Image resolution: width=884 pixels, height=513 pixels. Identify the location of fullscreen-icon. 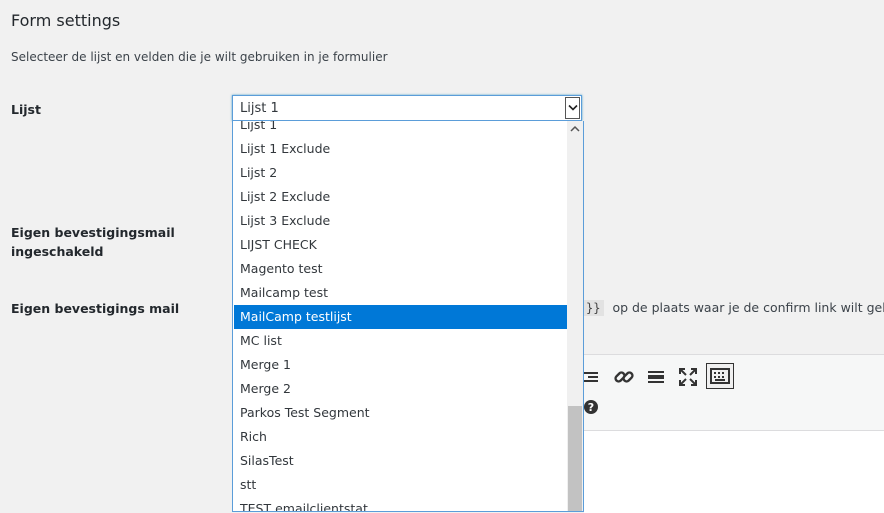
(688, 377).